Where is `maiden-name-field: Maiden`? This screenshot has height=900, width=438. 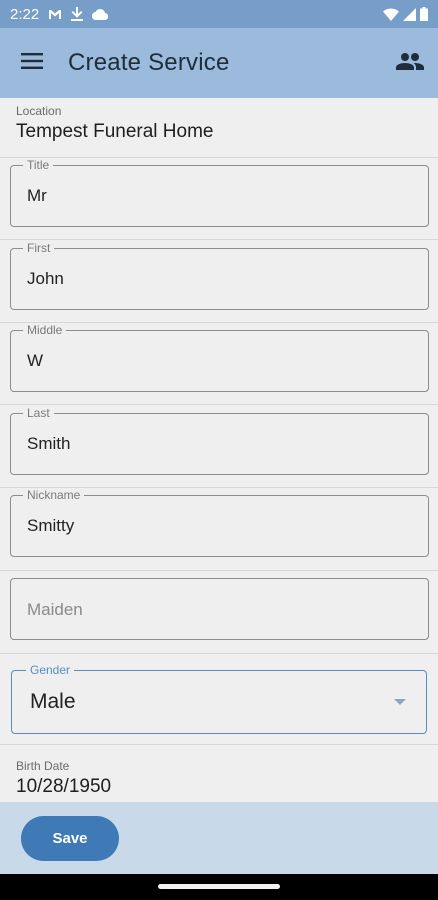
maiden-name-field: Maiden is located at coordinates (219, 609).